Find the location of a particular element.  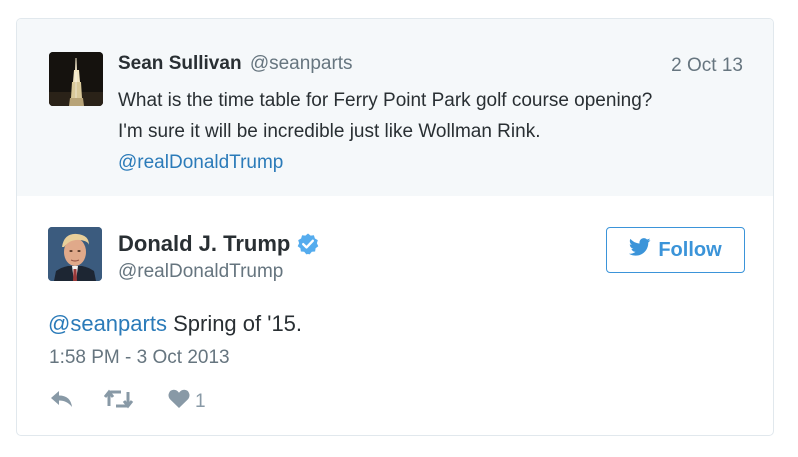

tweet-mention-link: @seanparts is located at coordinates (107, 323).